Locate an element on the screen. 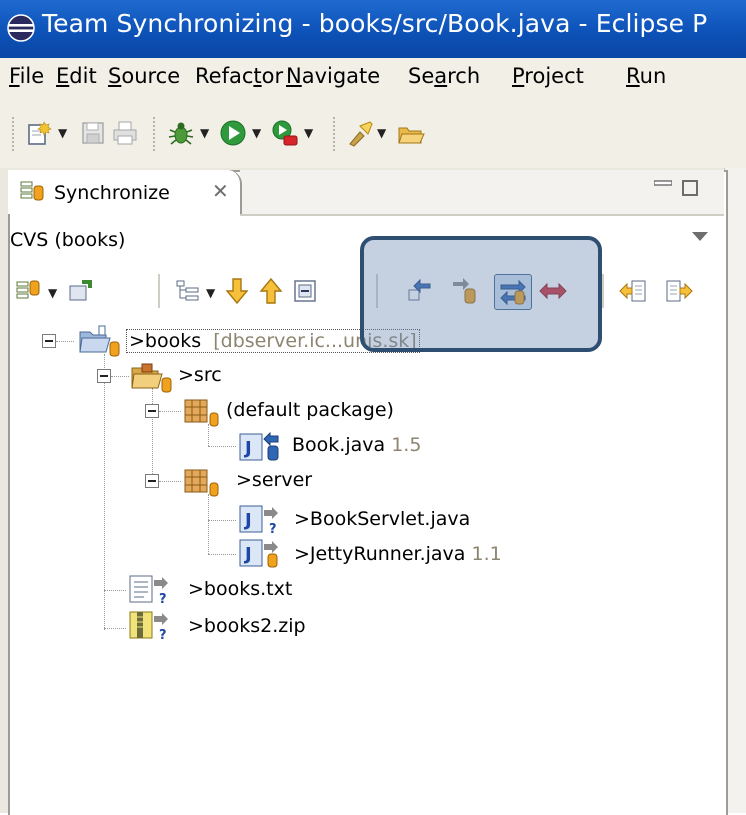 The width and height of the screenshot is (746, 815). view-menu-icon is located at coordinates (700, 236).